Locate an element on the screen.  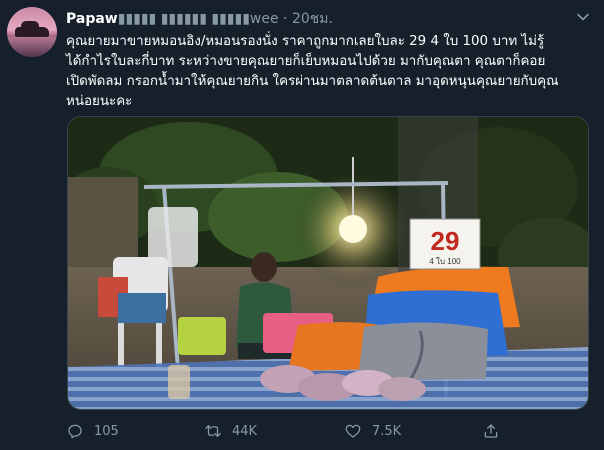
masked-username: ▮▮▮▮▮ ▮▮▮▮▮▮ ▮▮▮▮▮wee is located at coordinates (198, 19).